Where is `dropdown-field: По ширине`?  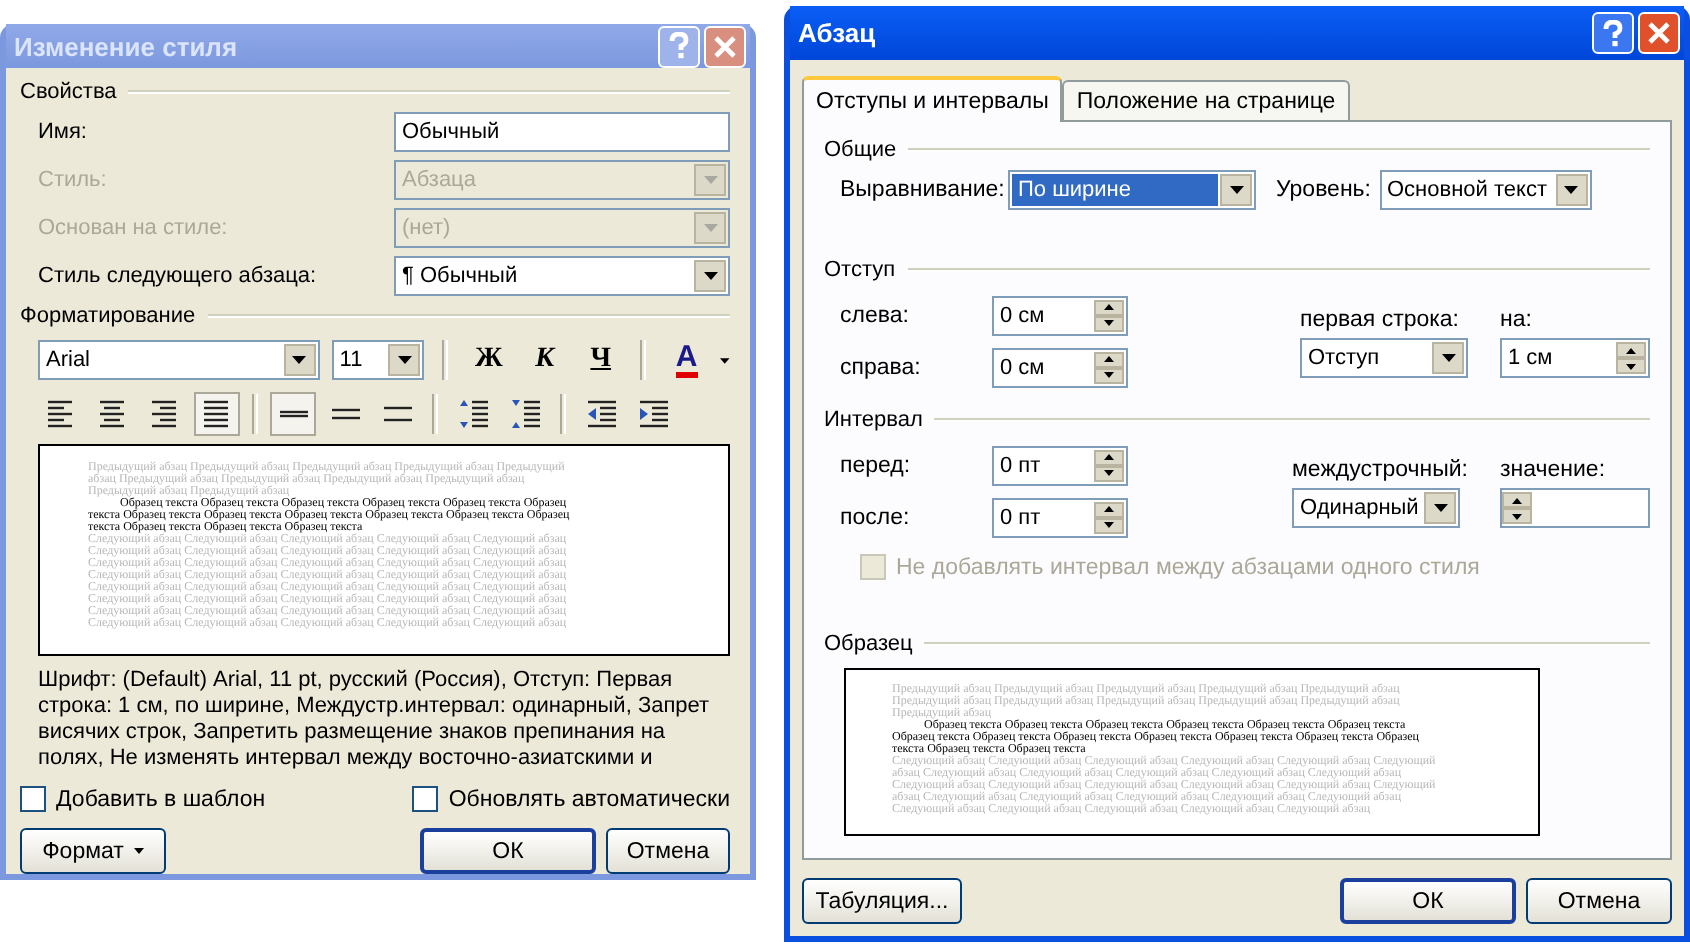 dropdown-field: По ширине is located at coordinates (1132, 190).